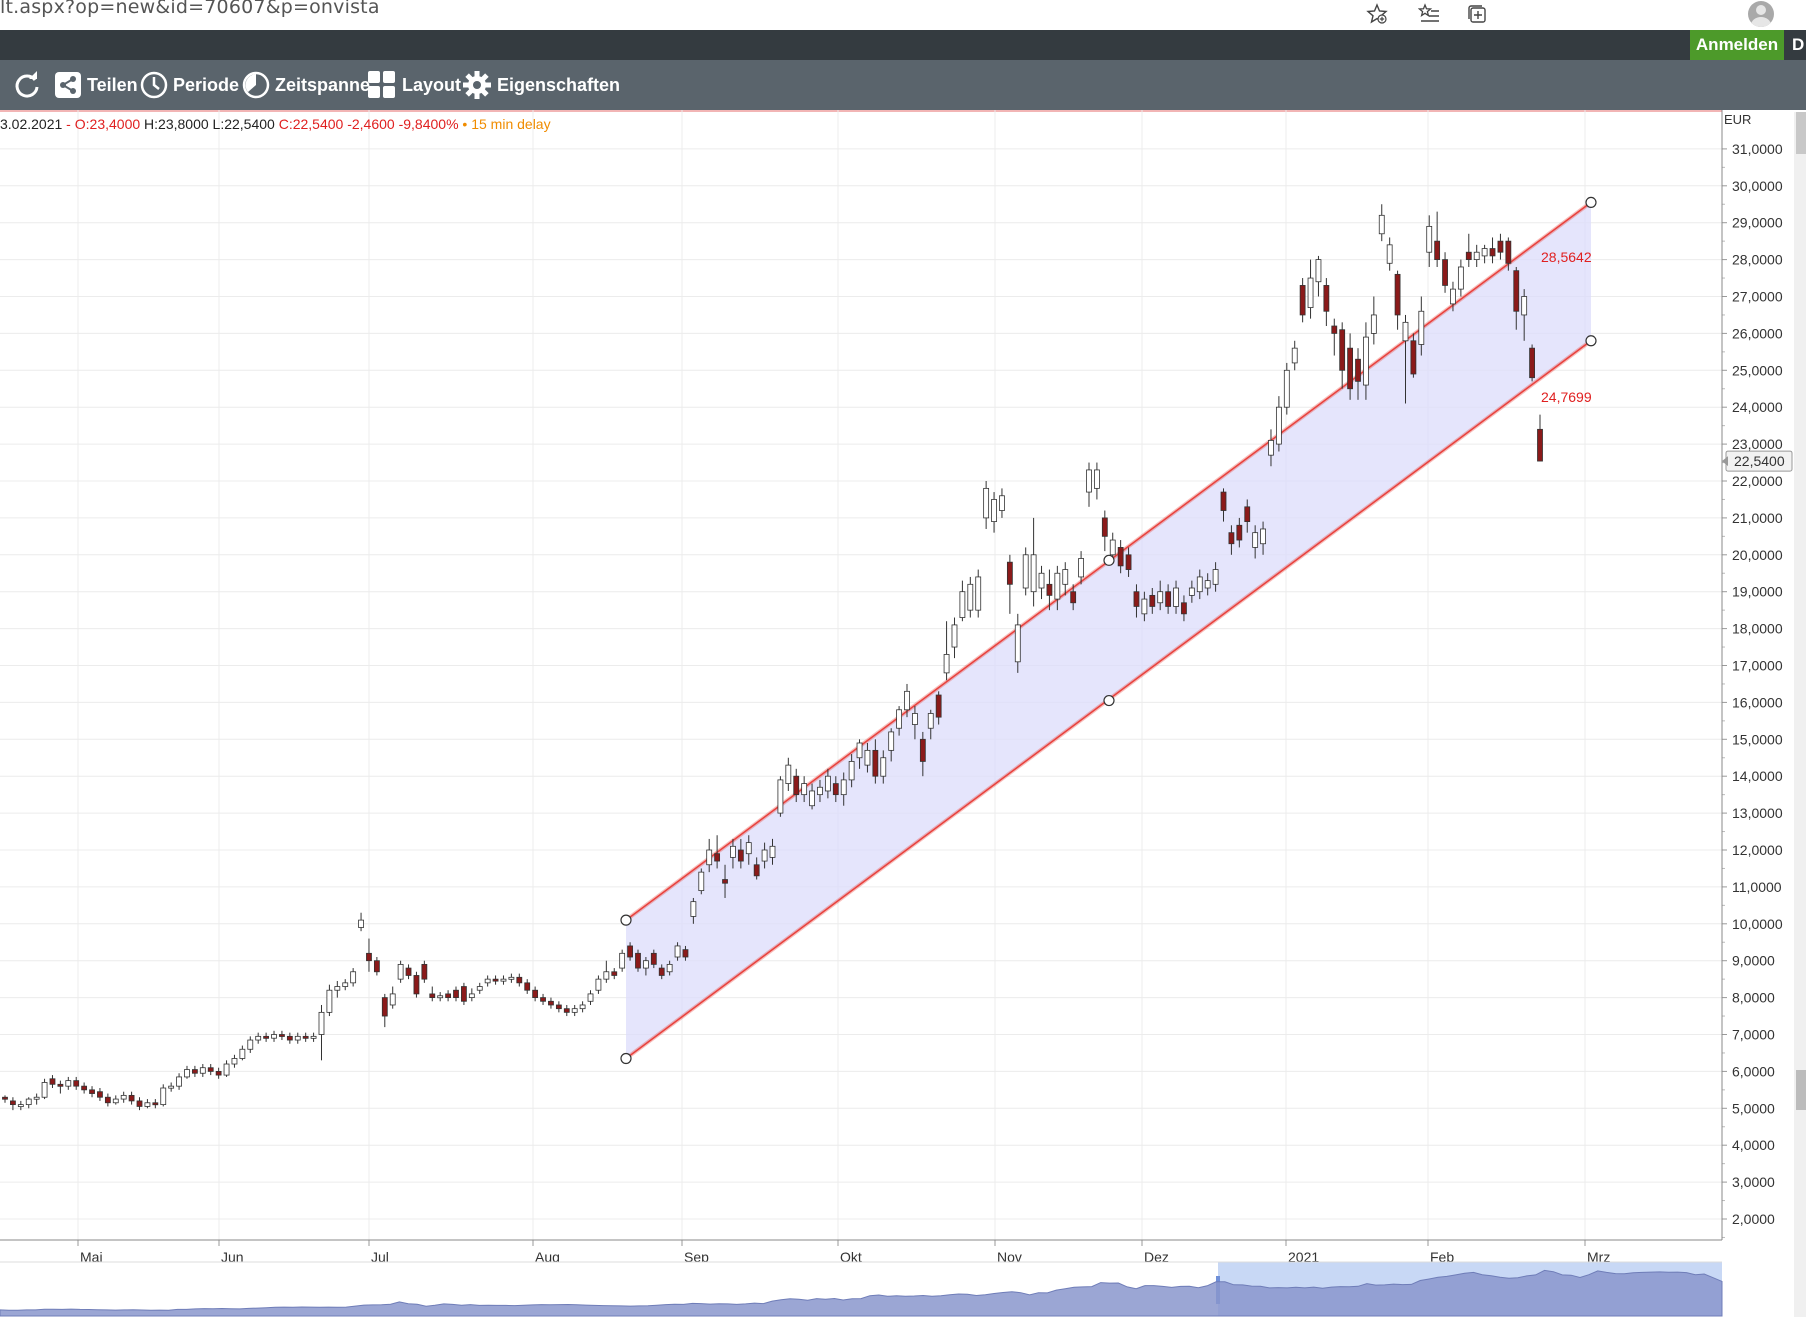 The image size is (1806, 1320). What do you see at coordinates (1377, 14) in the screenshot?
I see `star-add-icon` at bounding box center [1377, 14].